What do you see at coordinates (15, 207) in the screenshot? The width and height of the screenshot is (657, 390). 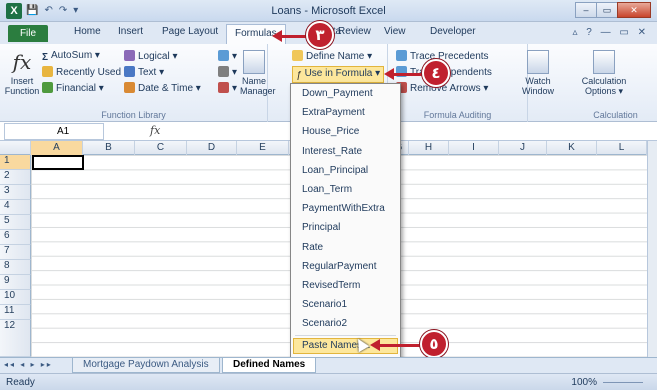 I see `row-header: 4` at bounding box center [15, 207].